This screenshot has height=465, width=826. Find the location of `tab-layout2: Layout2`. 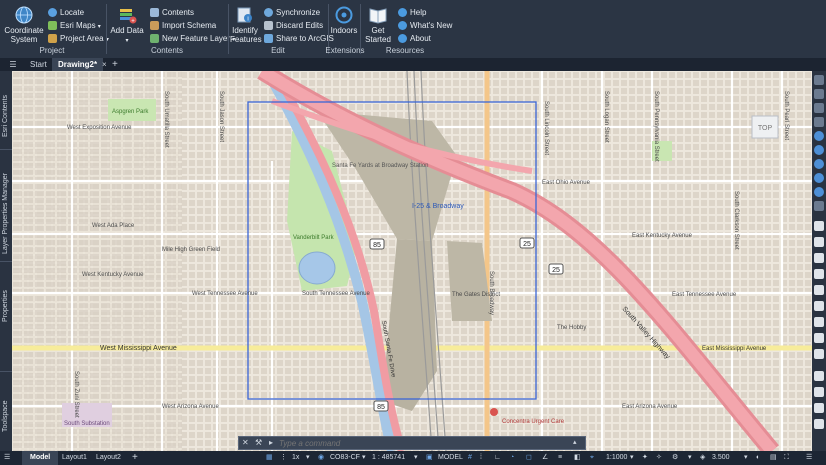

tab-layout2: Layout2 is located at coordinates (108, 458).